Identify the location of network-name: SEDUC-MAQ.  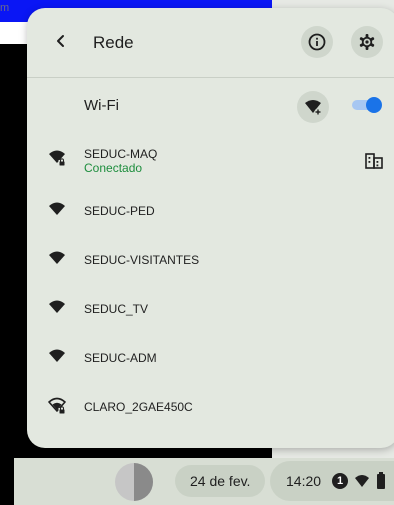
(121, 154).